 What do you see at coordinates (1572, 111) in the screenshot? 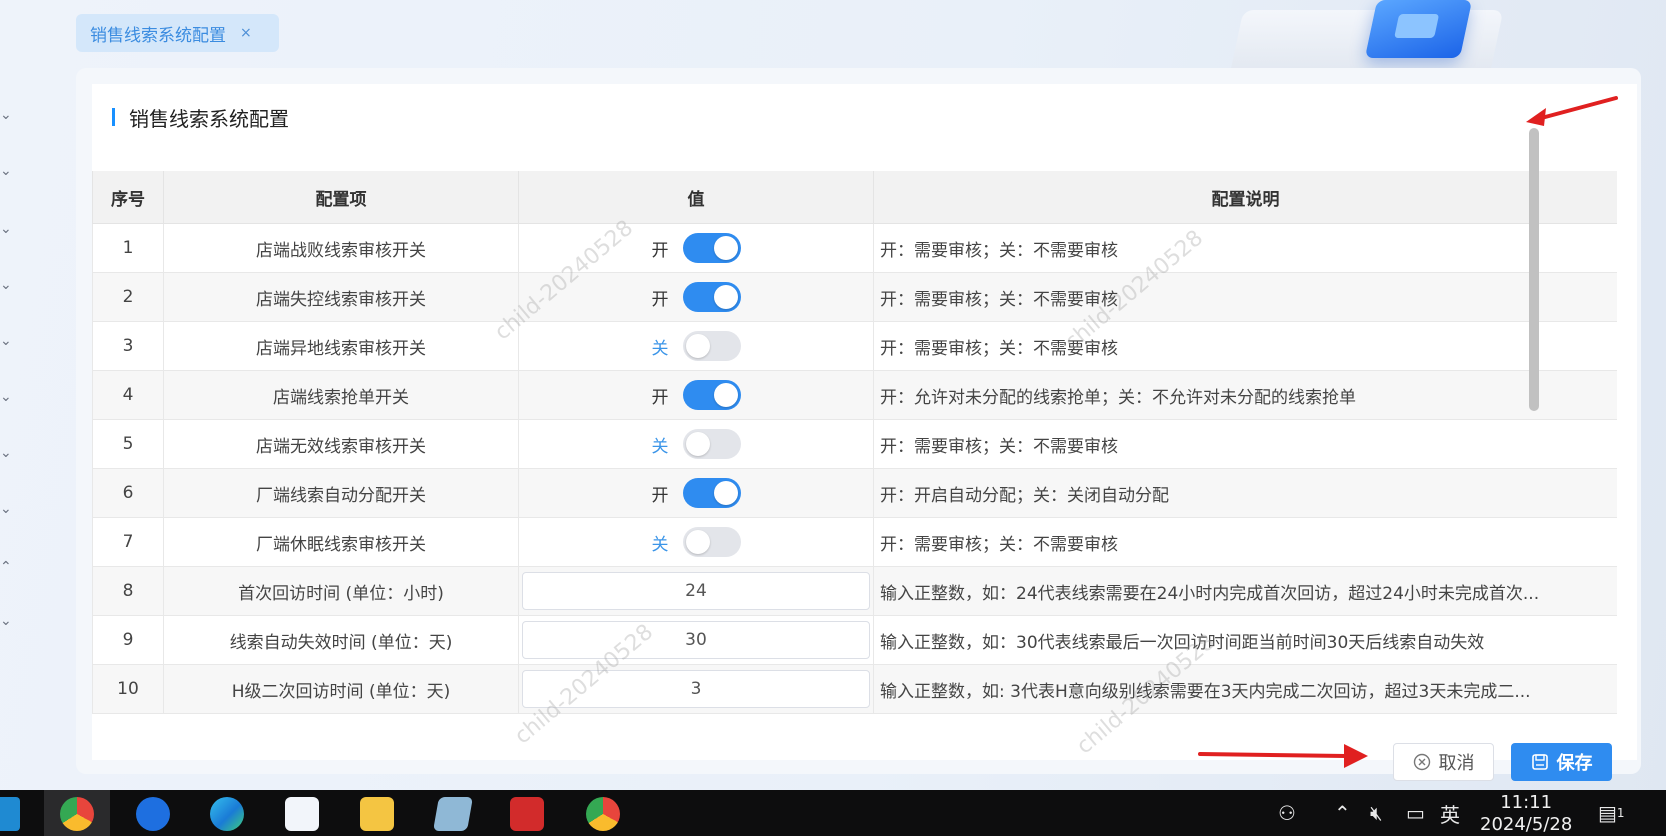
I see `annotation-arrow-top` at bounding box center [1572, 111].